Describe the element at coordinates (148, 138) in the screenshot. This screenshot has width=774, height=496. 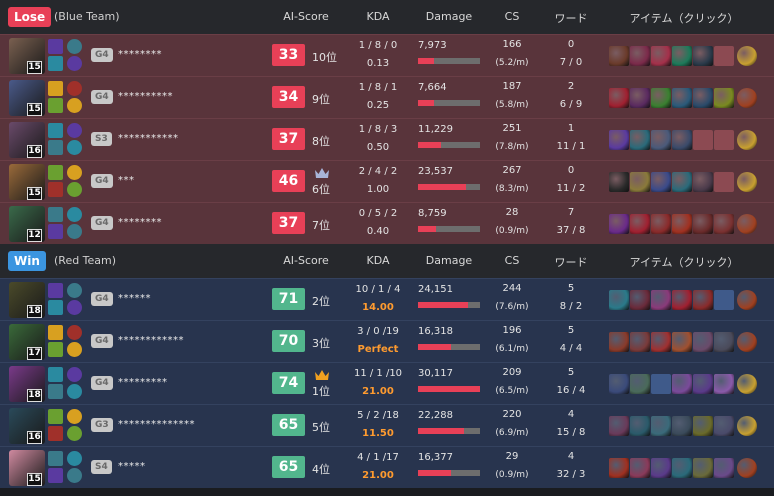
I see `player-name: ***********` at that location.